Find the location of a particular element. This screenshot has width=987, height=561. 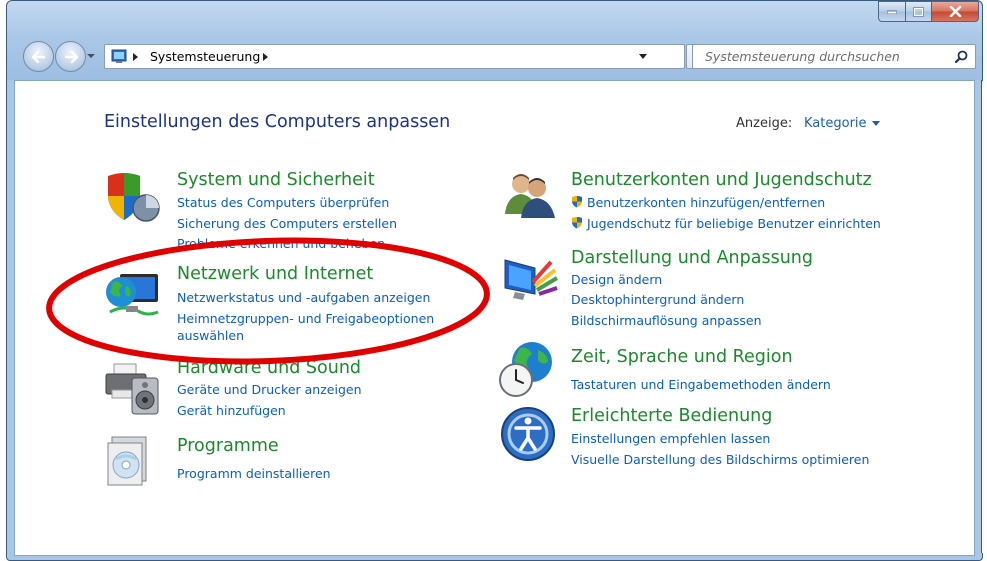

category-time-language-region: Zeit, Sprache und Region is located at coordinates (682, 357).